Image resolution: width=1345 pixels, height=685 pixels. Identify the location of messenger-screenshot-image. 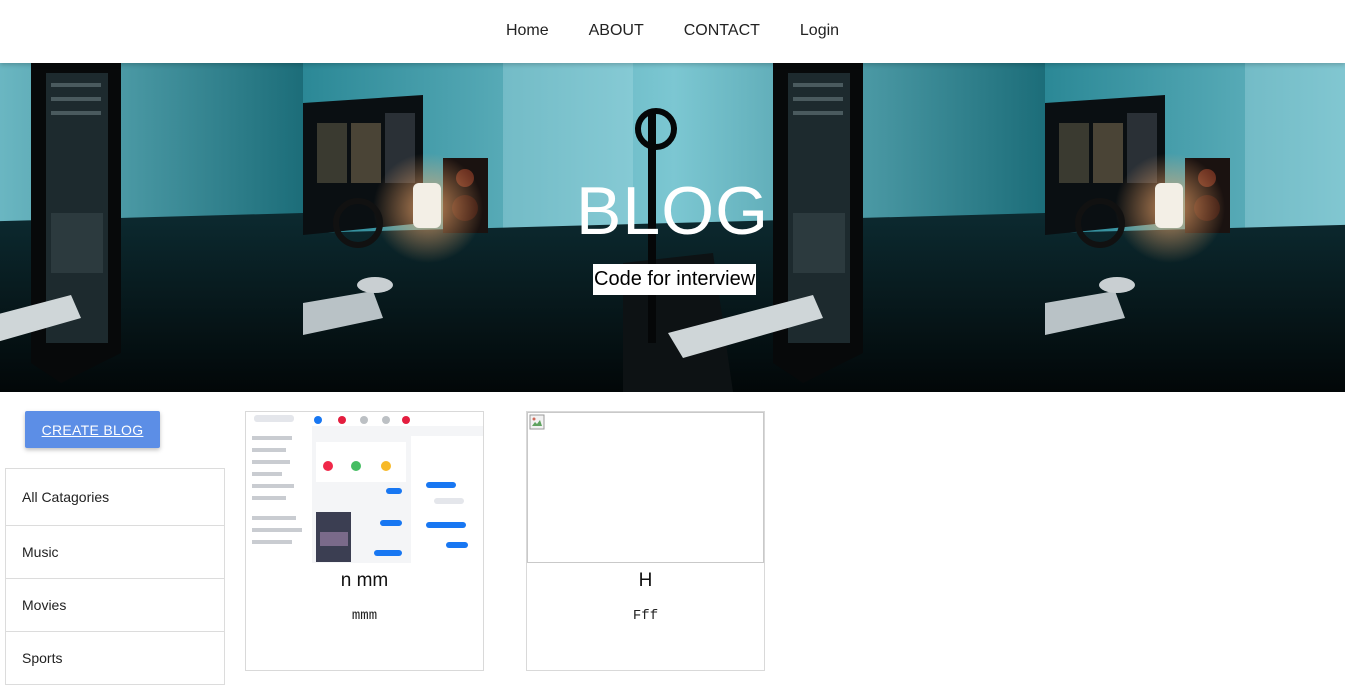
(364, 487).